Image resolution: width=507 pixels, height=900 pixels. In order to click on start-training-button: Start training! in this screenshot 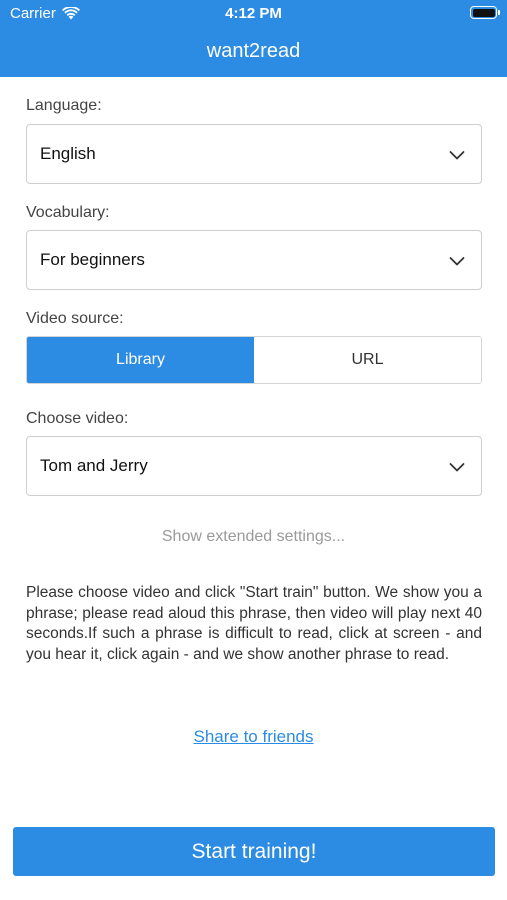, I will do `click(254, 851)`.